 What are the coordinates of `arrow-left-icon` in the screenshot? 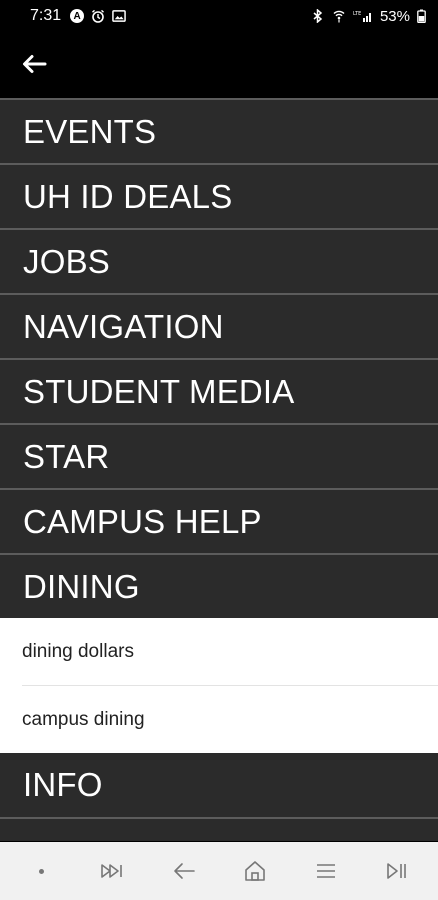 It's located at (35, 64).